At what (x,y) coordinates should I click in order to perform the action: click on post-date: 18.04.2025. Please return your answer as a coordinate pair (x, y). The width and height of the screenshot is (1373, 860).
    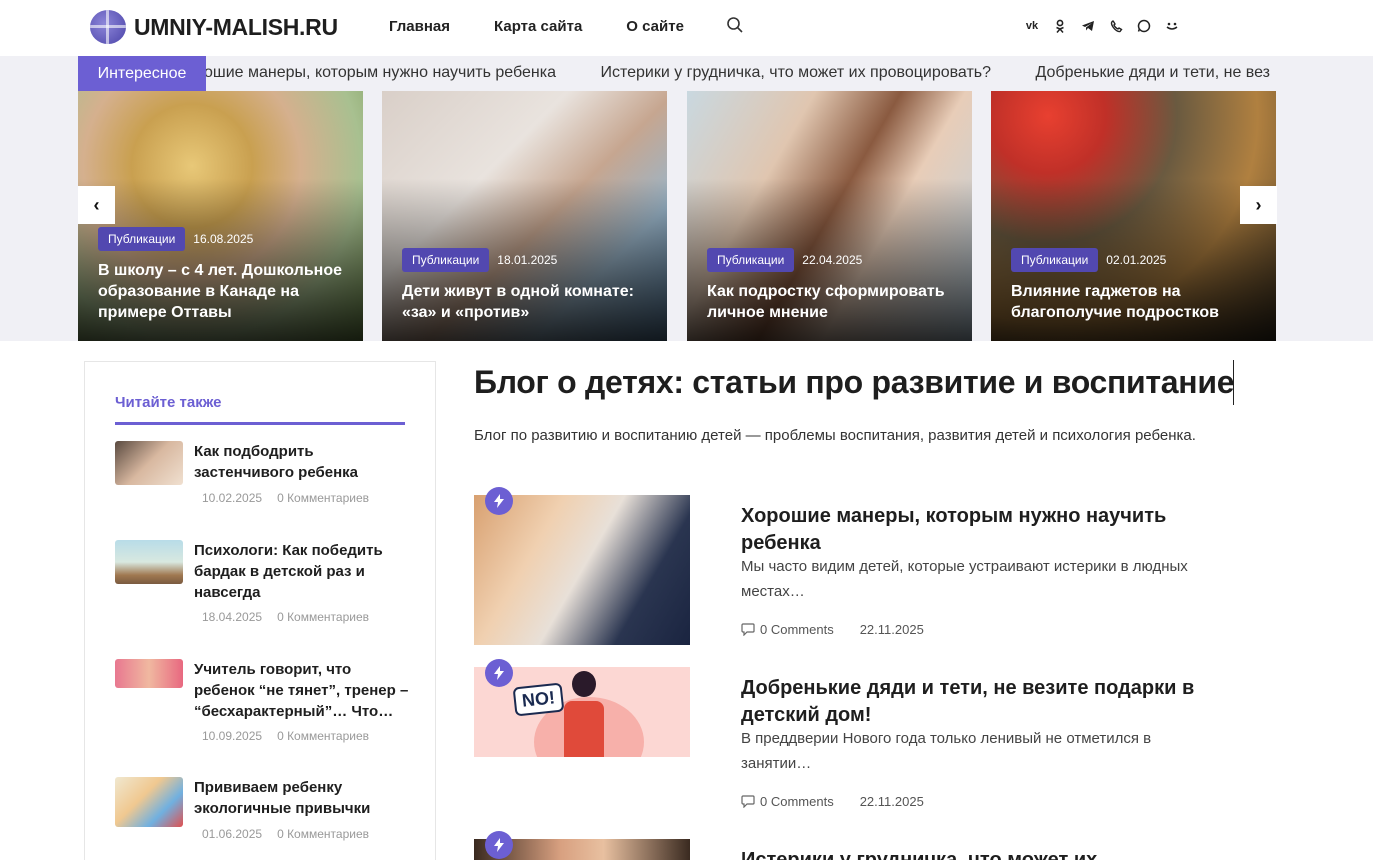
    Looking at the image, I should click on (232, 617).